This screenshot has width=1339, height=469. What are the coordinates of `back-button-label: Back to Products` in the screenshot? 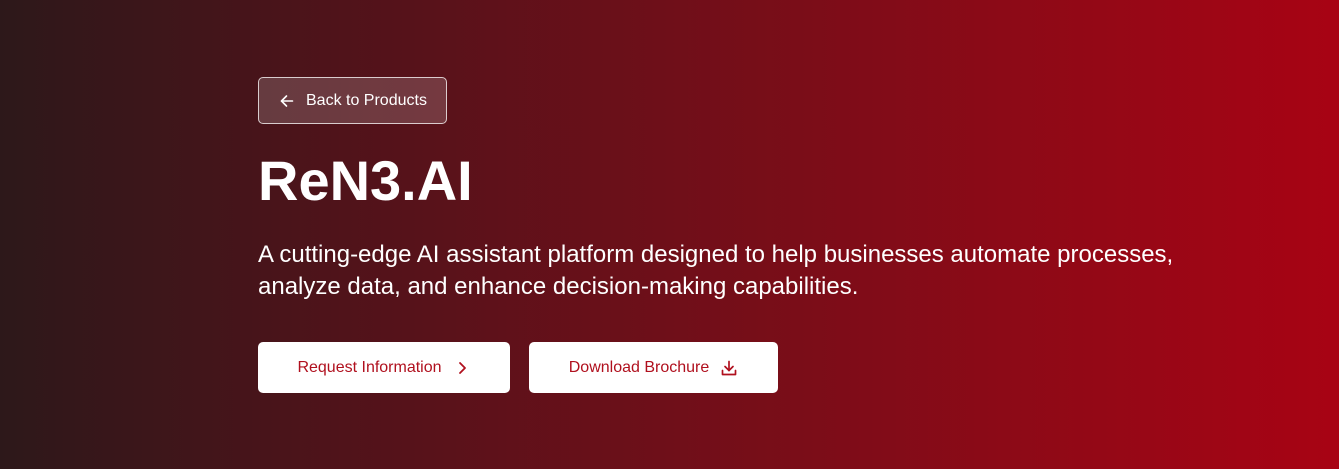 It's located at (366, 100).